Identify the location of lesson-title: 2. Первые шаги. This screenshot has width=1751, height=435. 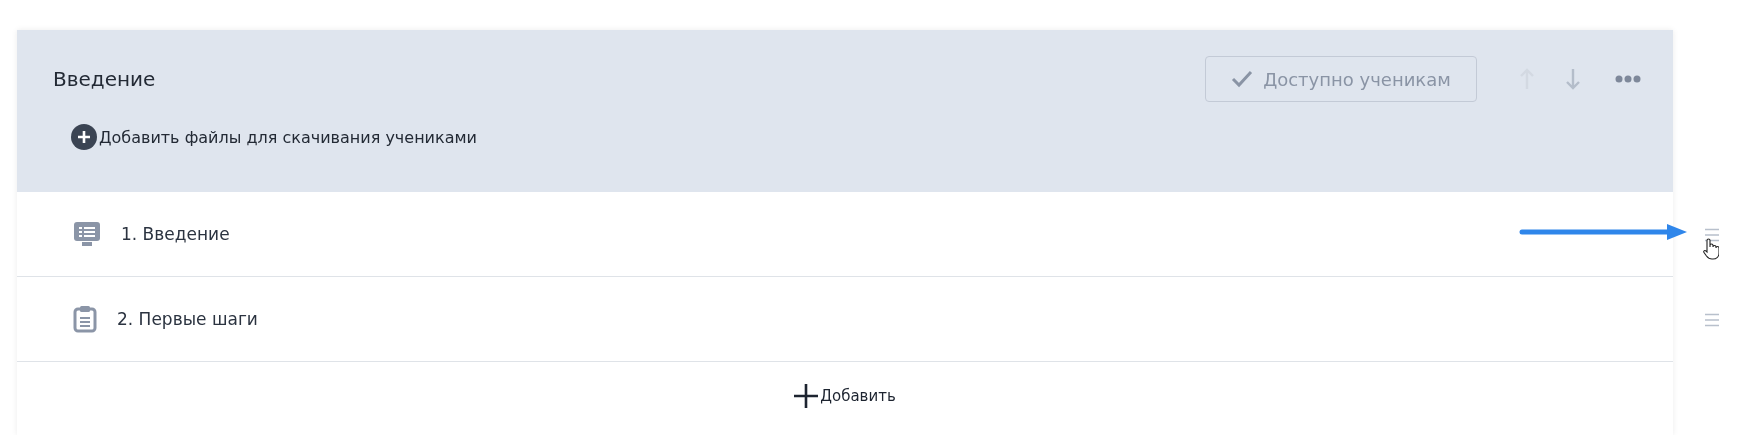
(187, 319).